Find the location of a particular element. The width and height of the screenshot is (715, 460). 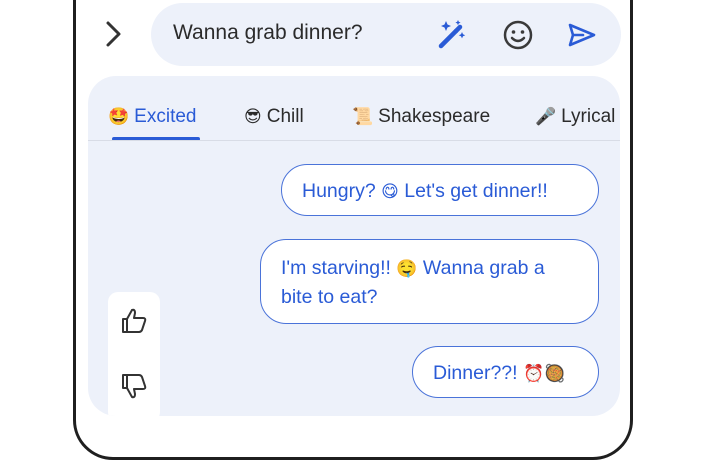

chevron-right-icon is located at coordinates (114, 34).